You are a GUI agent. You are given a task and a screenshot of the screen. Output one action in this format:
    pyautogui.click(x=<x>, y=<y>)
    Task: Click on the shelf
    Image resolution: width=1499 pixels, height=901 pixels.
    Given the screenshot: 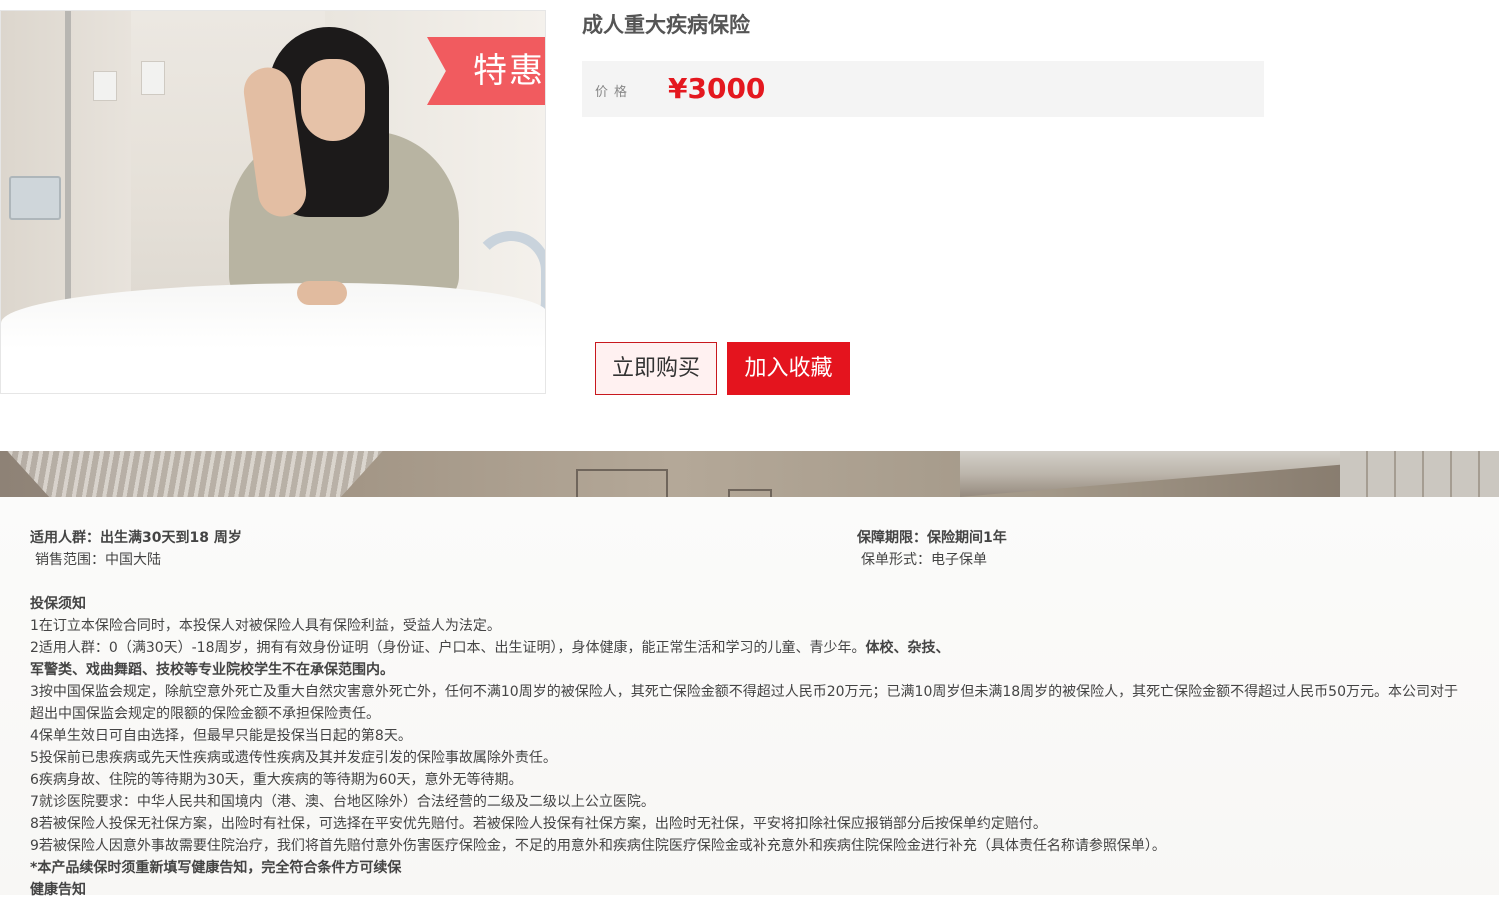 What is the action you would take?
    pyautogui.click(x=1150, y=474)
    